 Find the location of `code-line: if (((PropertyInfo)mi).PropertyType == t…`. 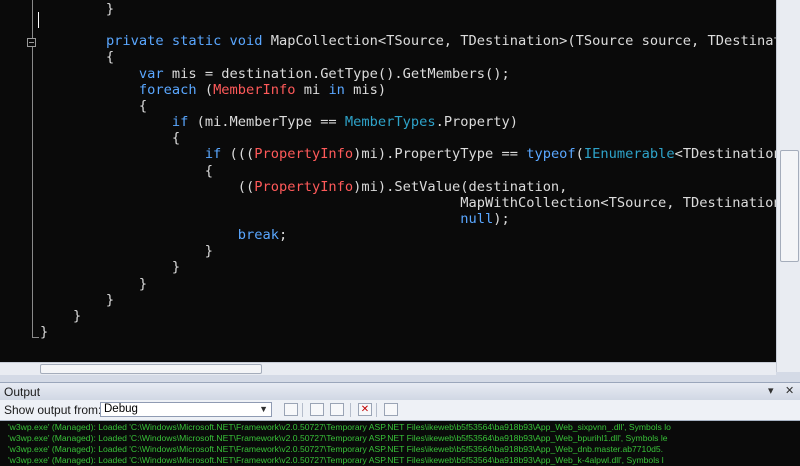

code-line: if (((PropertyInfo)mi).PropertyType == t… is located at coordinates (408, 154).